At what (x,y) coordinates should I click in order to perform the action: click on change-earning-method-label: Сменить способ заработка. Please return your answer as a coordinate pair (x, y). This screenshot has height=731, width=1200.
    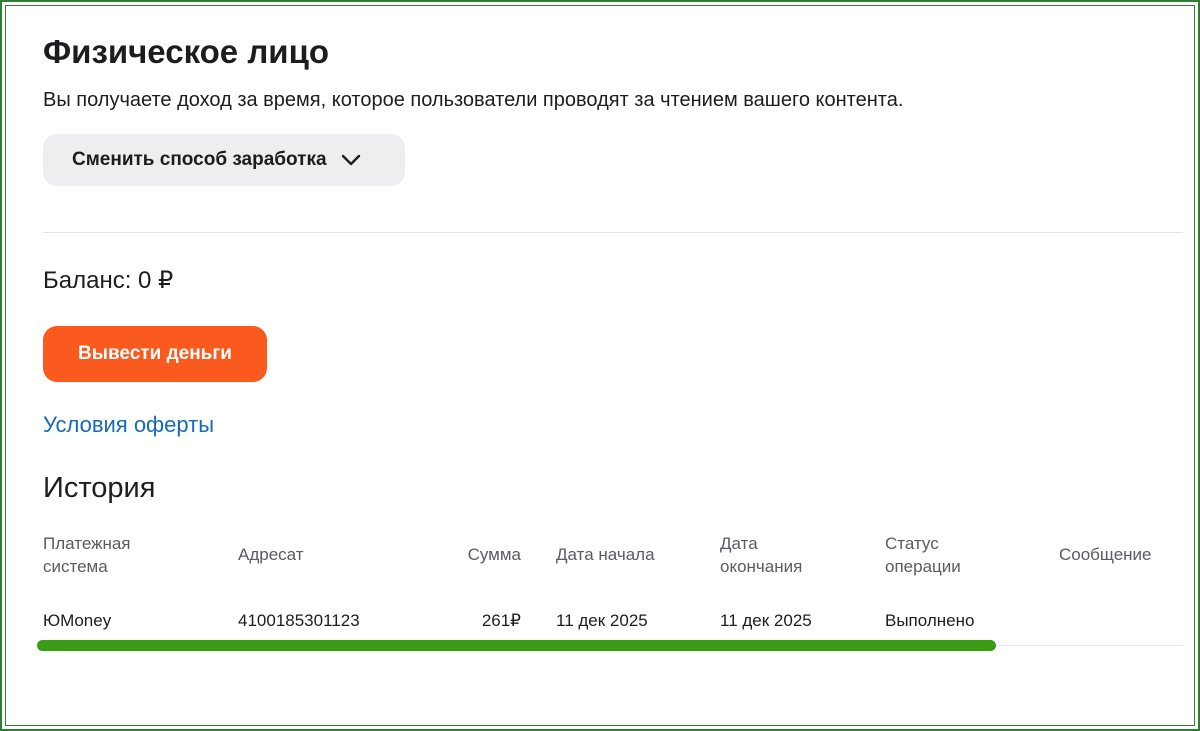
    Looking at the image, I should click on (199, 159).